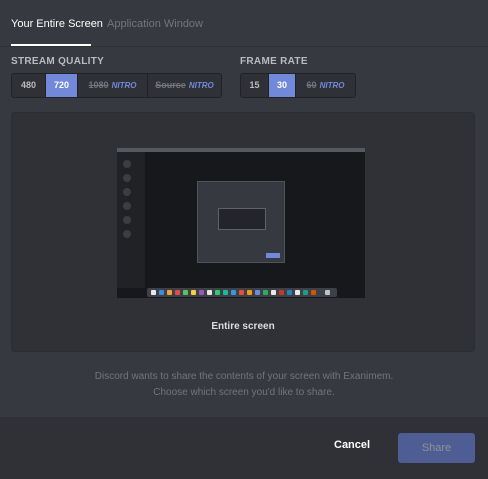  I want to click on quality-source-label: Source, so click(170, 85).